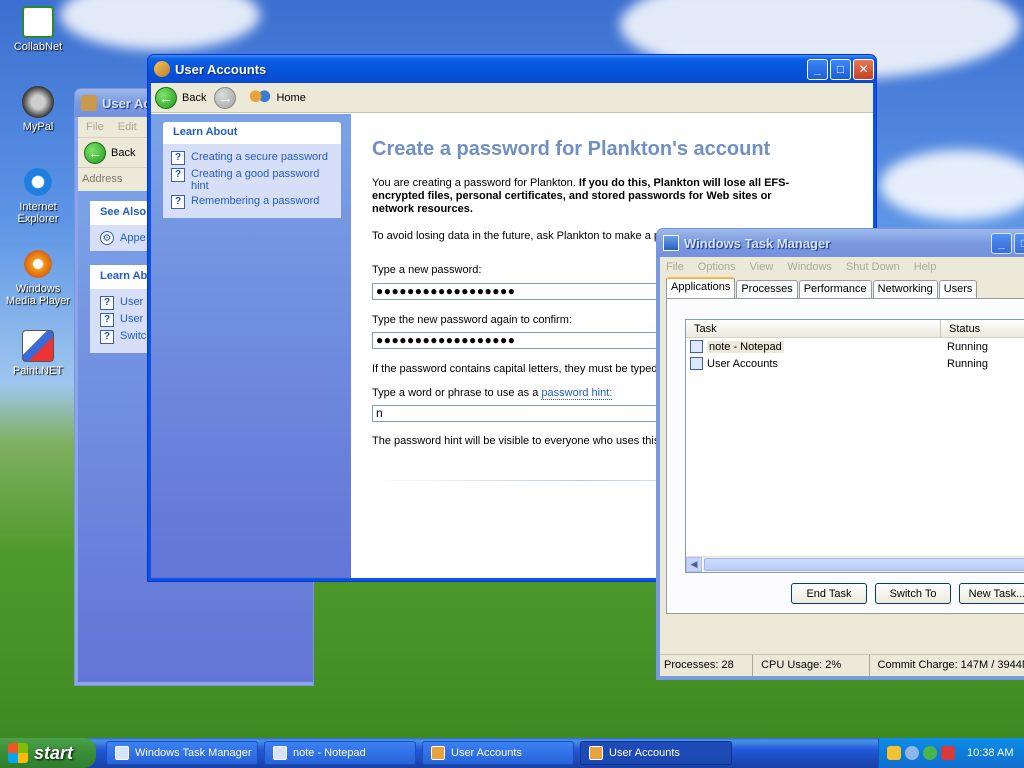 The width and height of the screenshot is (1024, 768). Describe the element at coordinates (742, 363) in the screenshot. I see `task-name: User Accounts` at that location.